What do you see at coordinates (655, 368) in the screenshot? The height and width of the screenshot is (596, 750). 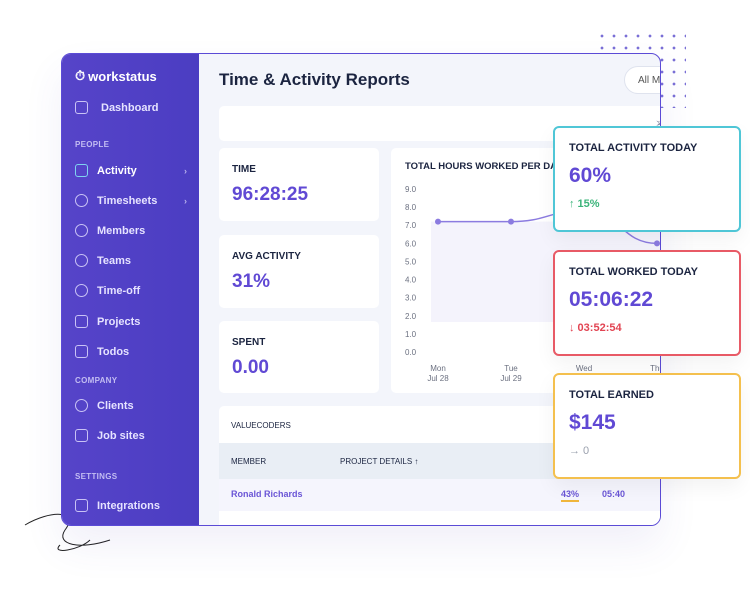 I see `x-tick-label: Thu` at bounding box center [655, 368].